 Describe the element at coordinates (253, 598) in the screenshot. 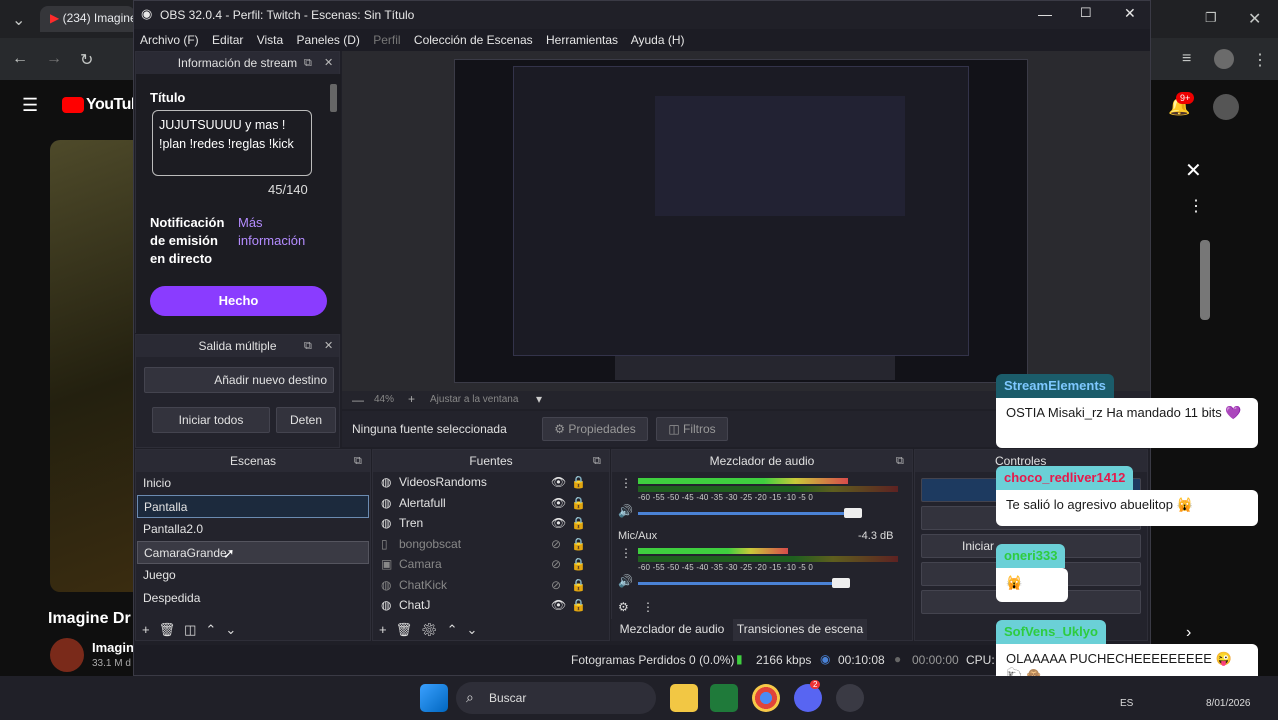

I see `scene-item: Despedida` at that location.